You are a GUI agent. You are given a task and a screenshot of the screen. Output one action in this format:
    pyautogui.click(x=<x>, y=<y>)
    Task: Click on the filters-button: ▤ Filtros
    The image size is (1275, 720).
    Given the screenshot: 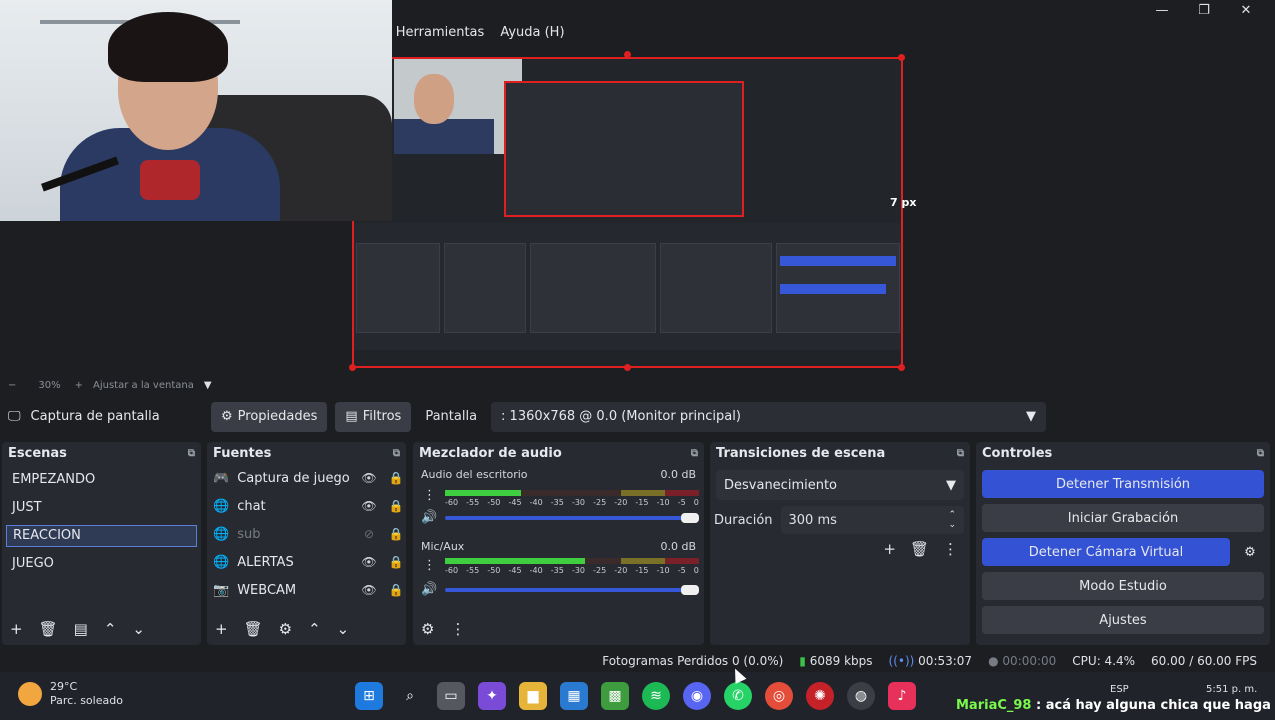 What is the action you would take?
    pyautogui.click(x=373, y=416)
    